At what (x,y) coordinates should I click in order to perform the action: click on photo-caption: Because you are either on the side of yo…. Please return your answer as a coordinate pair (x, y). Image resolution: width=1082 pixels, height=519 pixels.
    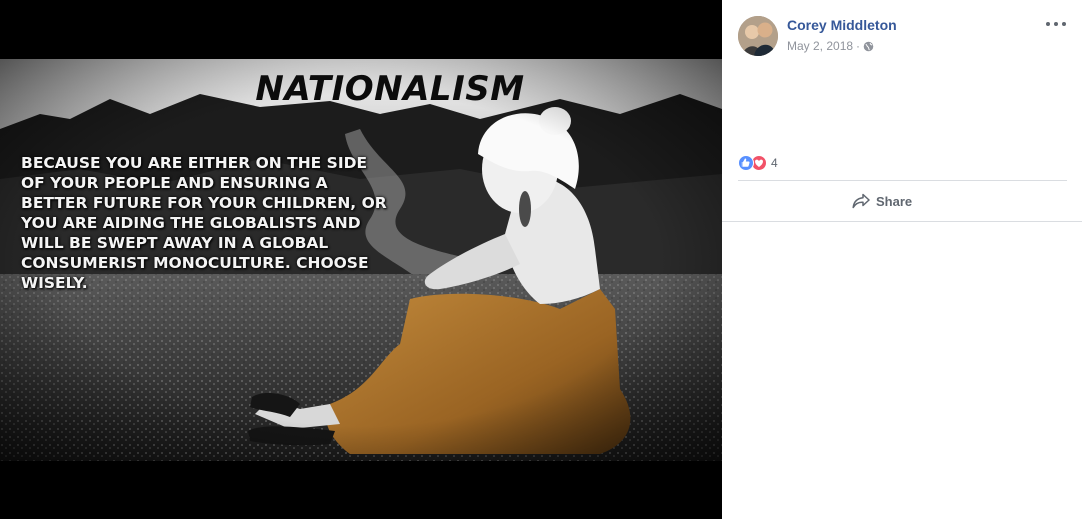
    Looking at the image, I should click on (204, 223).